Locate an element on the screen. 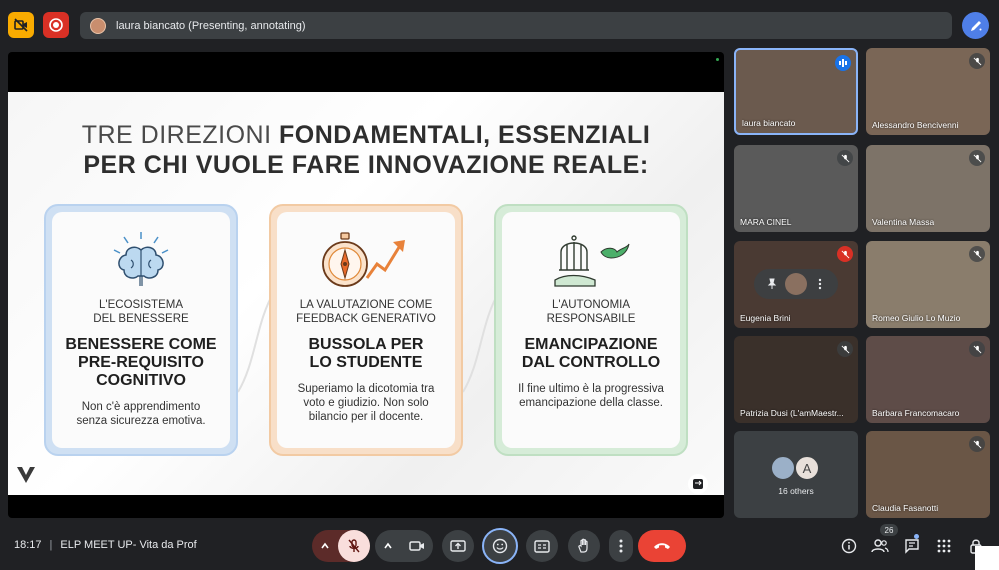  record-icon is located at coordinates (56, 25).